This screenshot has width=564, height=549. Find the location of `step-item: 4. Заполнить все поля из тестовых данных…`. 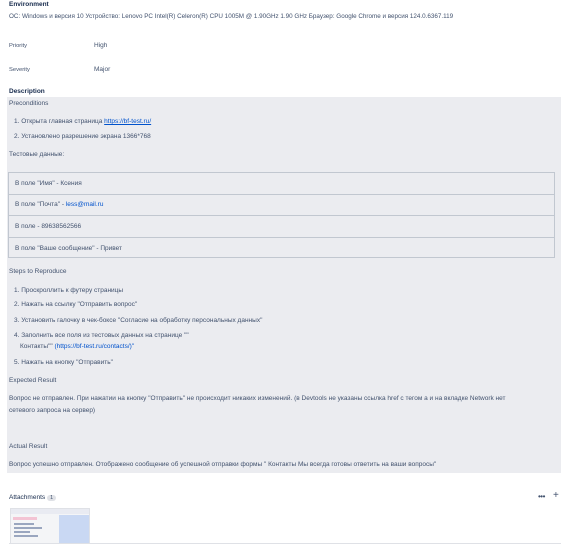

step-item: 4. Заполнить все поля из тестовых данных… is located at coordinates (101, 335).